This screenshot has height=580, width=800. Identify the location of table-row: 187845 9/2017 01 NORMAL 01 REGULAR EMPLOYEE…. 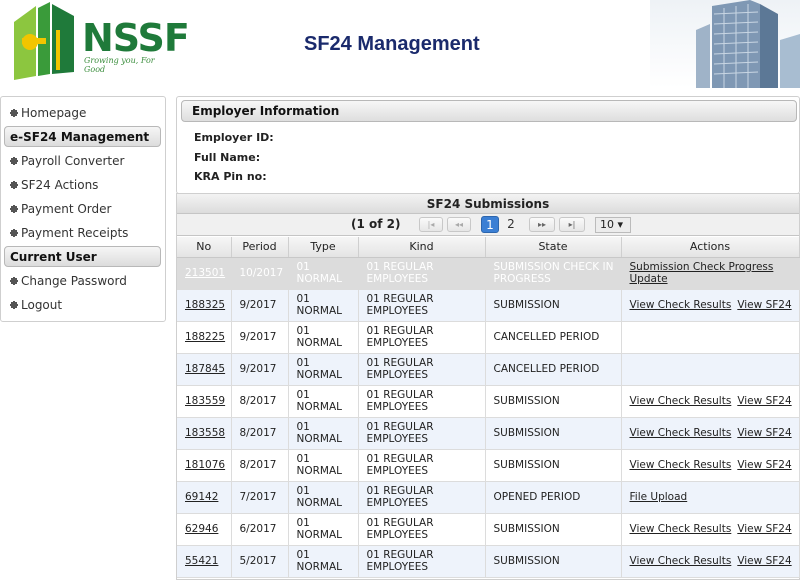
(488, 369).